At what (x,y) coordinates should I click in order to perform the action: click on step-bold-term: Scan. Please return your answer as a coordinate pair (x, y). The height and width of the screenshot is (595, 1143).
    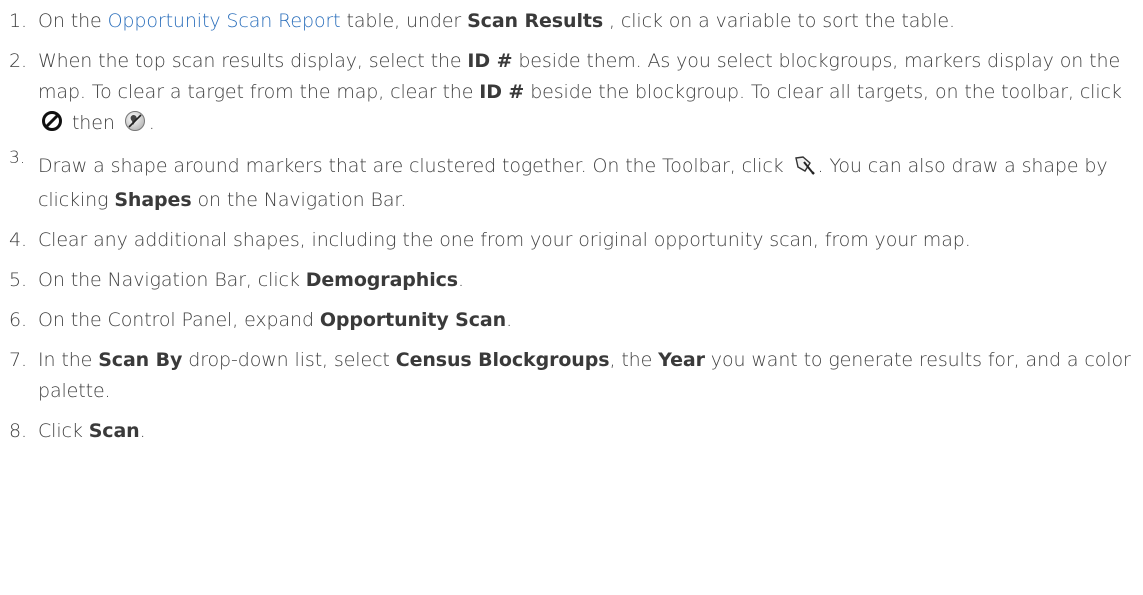
    Looking at the image, I should click on (114, 431).